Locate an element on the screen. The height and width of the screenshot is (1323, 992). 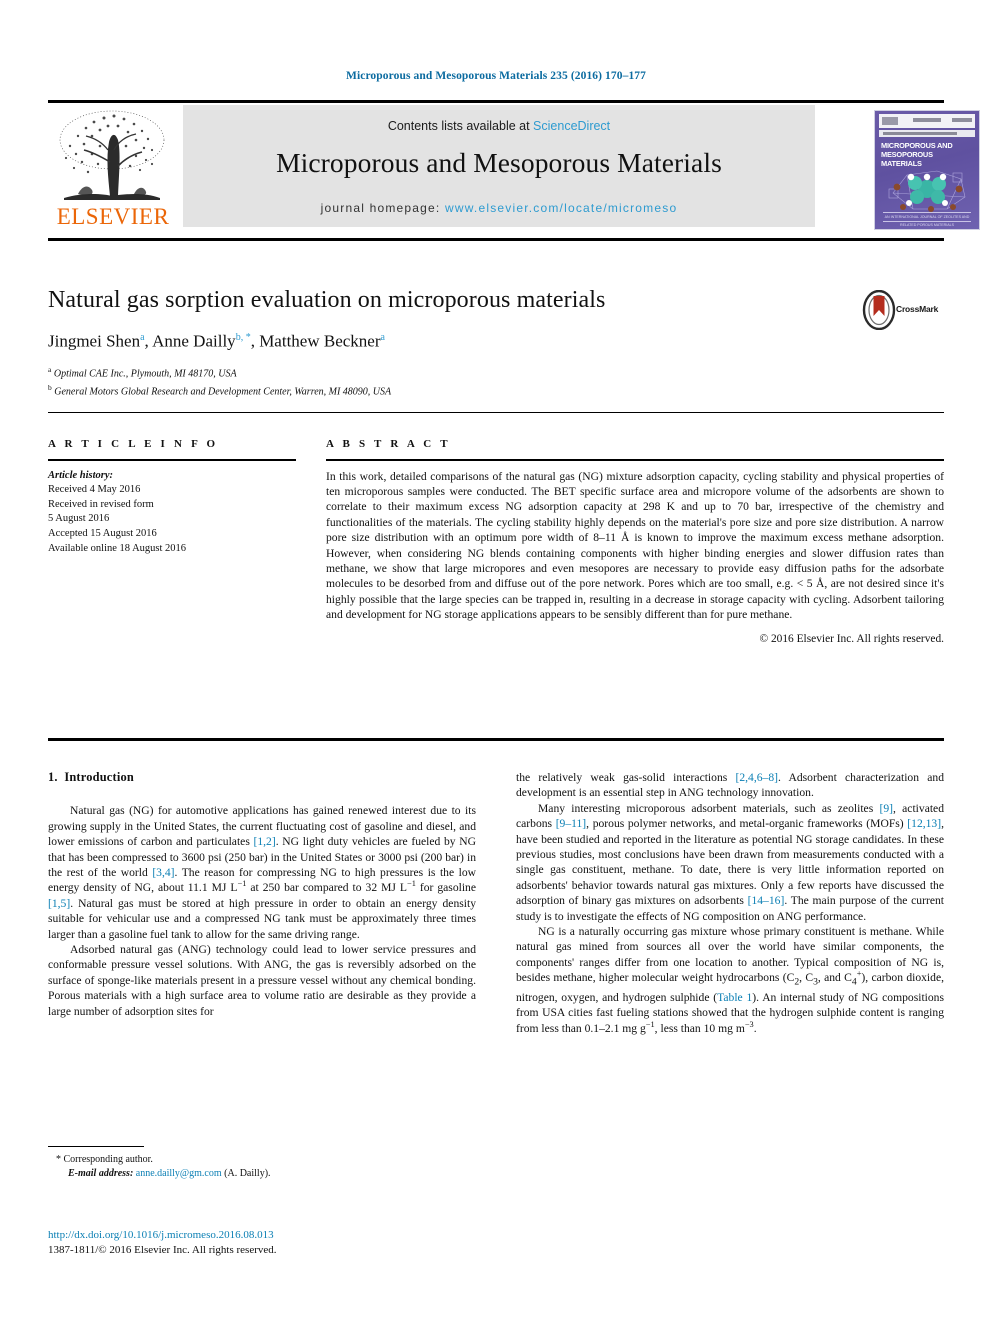
citation-link: [14–16] is located at coordinates (766, 900).